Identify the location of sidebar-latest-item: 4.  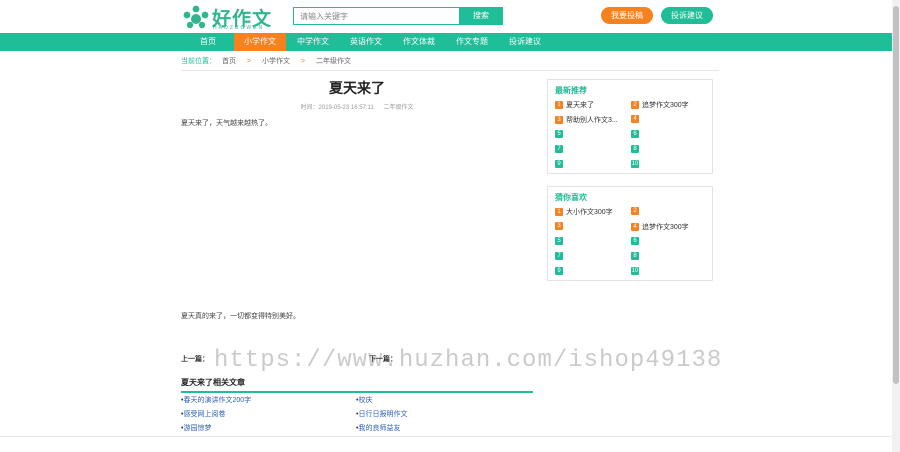
(636, 120).